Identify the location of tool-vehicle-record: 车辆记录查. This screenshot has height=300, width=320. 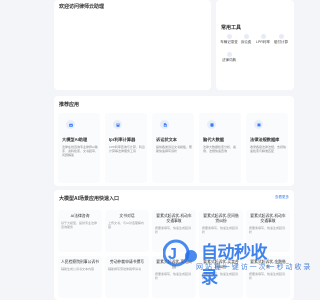
(229, 39).